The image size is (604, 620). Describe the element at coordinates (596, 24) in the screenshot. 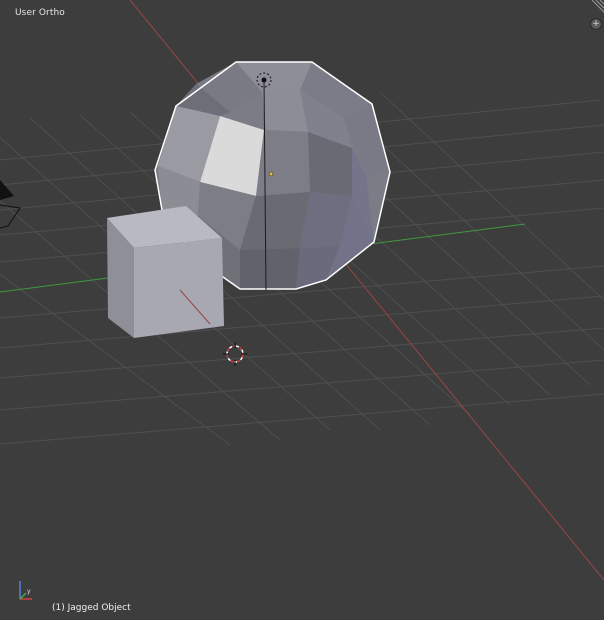

I see `properties-toggle-button: +` at that location.